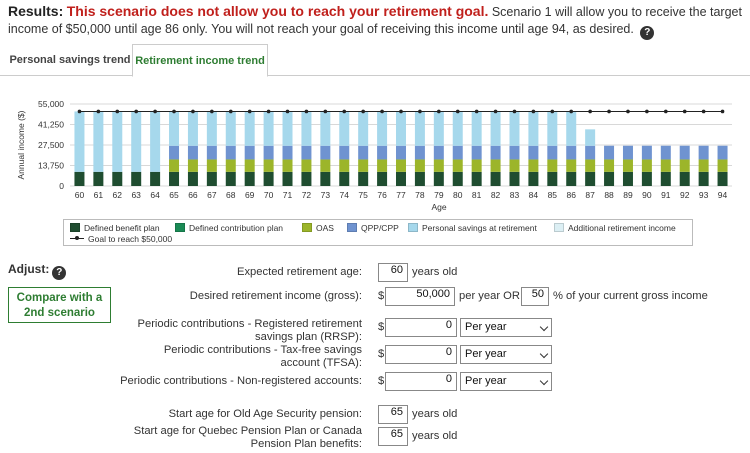  Describe the element at coordinates (381, 327) in the screenshot. I see `dollar-sign: $` at that location.